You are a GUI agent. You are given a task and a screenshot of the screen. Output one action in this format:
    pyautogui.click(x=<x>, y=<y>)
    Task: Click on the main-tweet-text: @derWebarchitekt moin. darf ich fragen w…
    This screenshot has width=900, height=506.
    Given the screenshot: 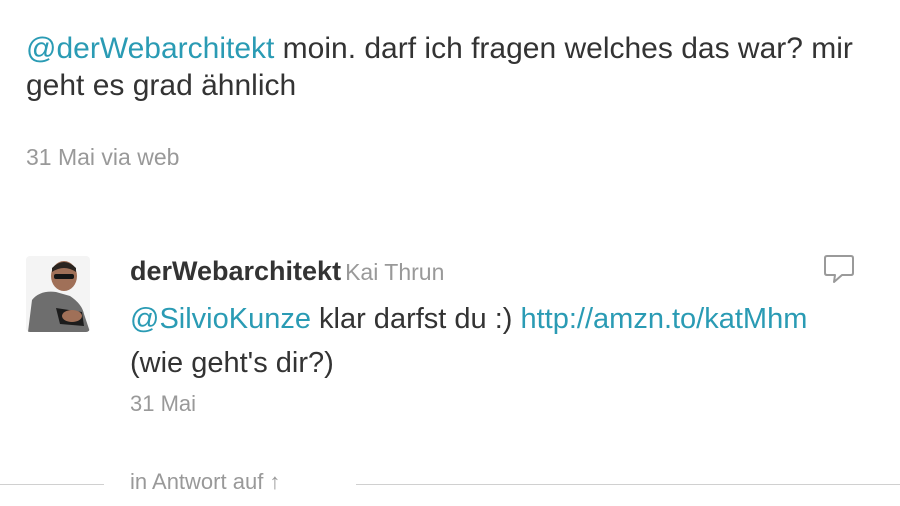 What is the action you would take?
    pyautogui.click(x=451, y=67)
    